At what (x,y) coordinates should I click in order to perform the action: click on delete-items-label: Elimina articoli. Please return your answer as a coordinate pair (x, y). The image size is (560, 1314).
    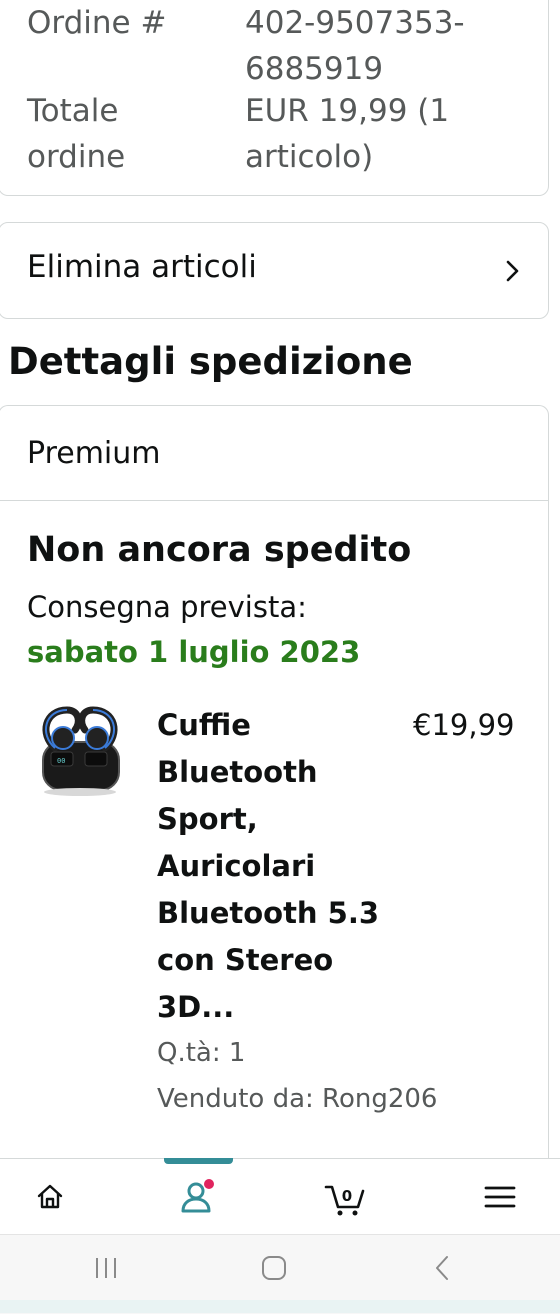
    Looking at the image, I should click on (142, 267).